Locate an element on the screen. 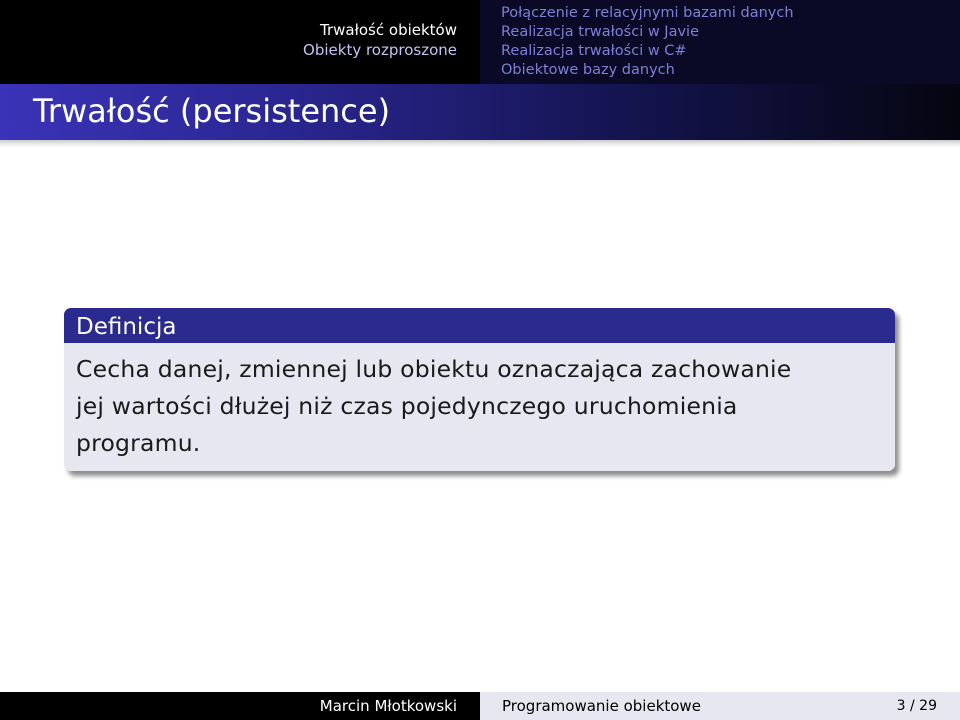  nav-section-persistence: Trwałość obiektów is located at coordinates (388, 30).